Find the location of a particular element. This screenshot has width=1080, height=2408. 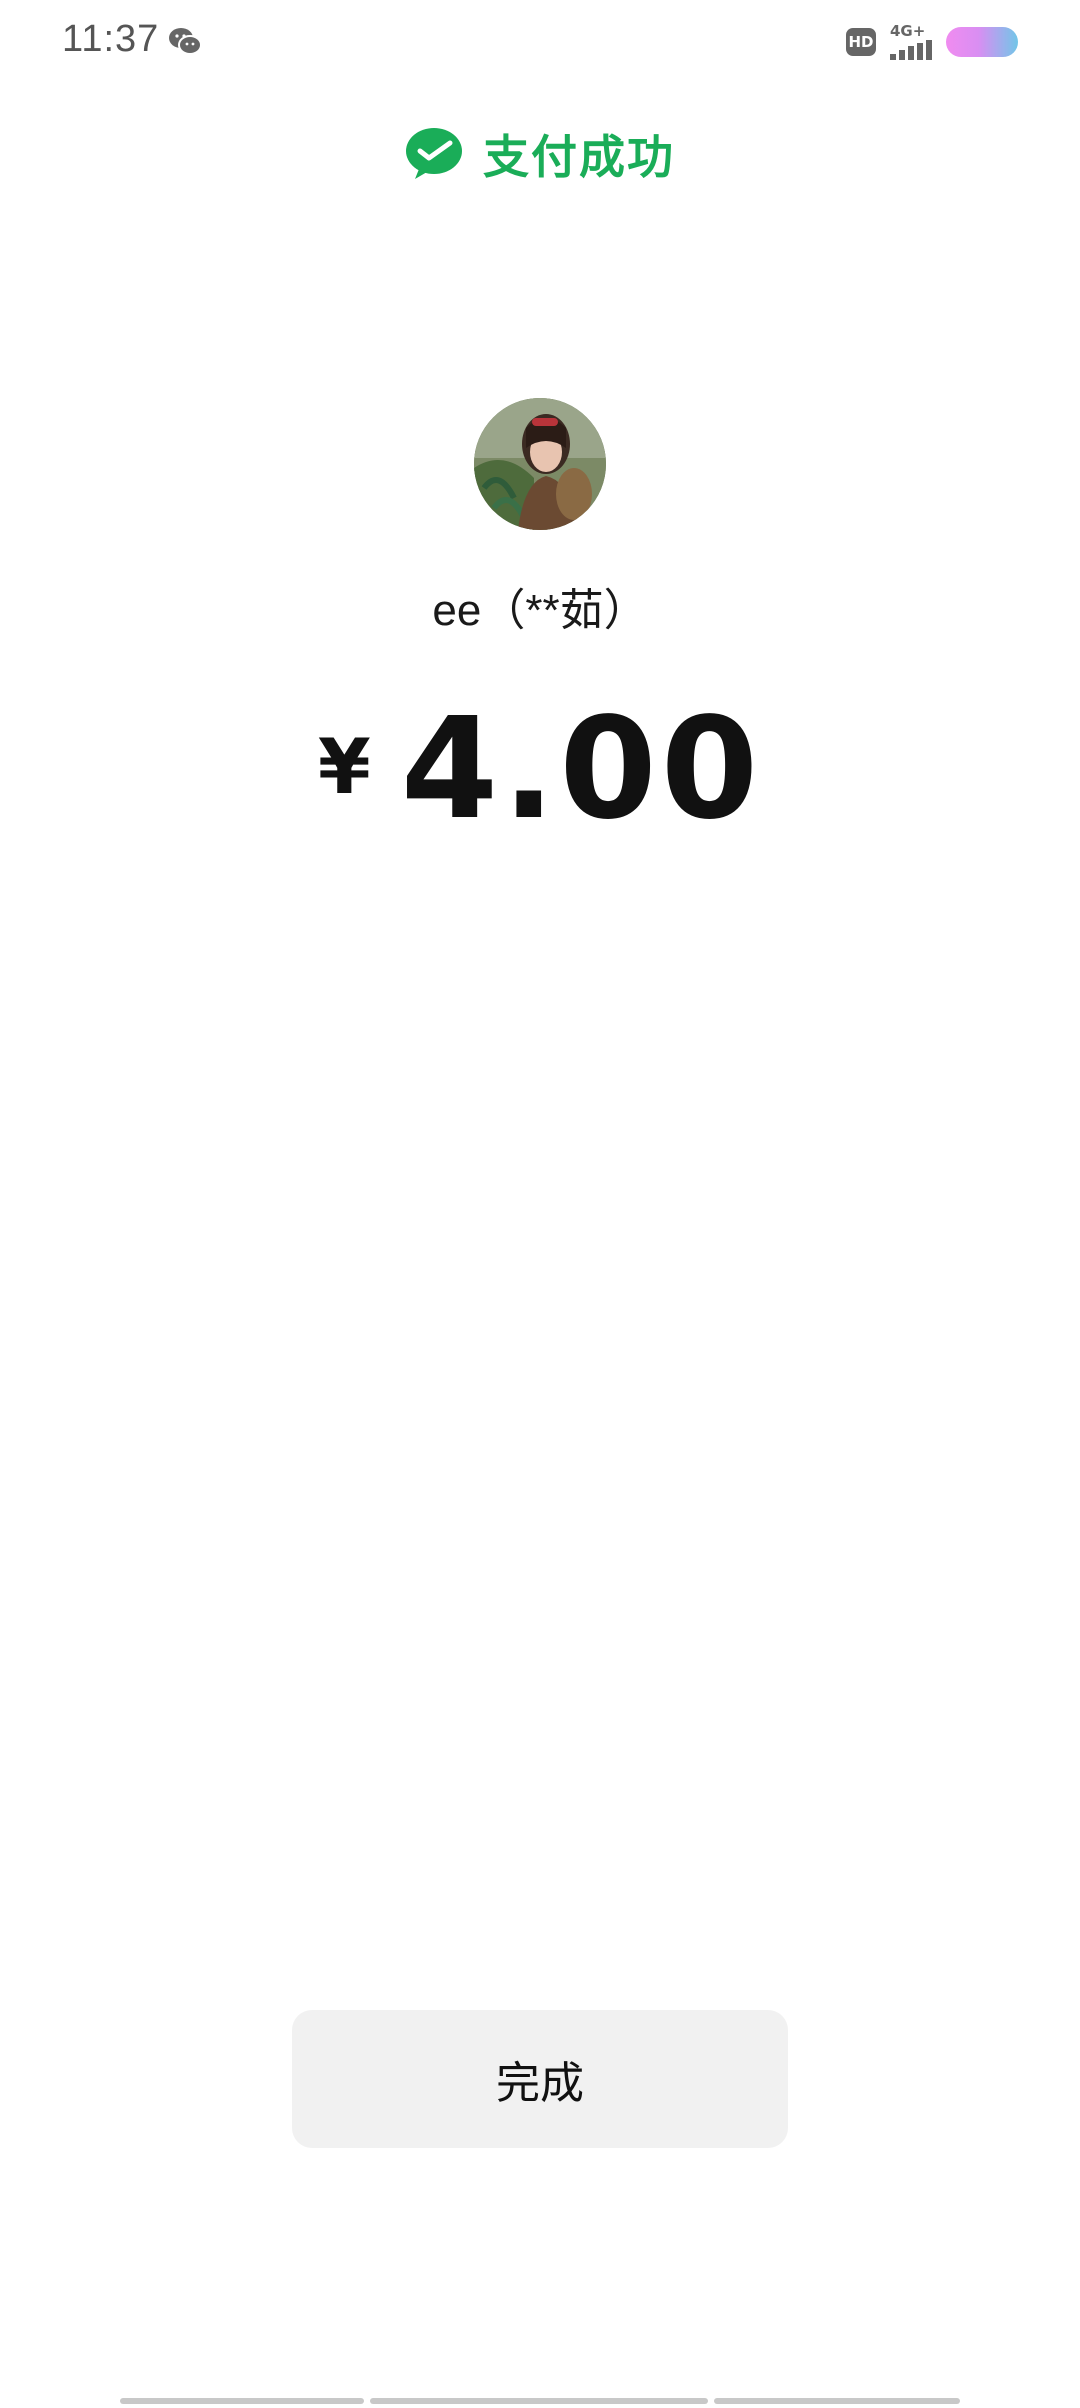

payment-amount: ¥ 4.00 is located at coordinates (540, 770).